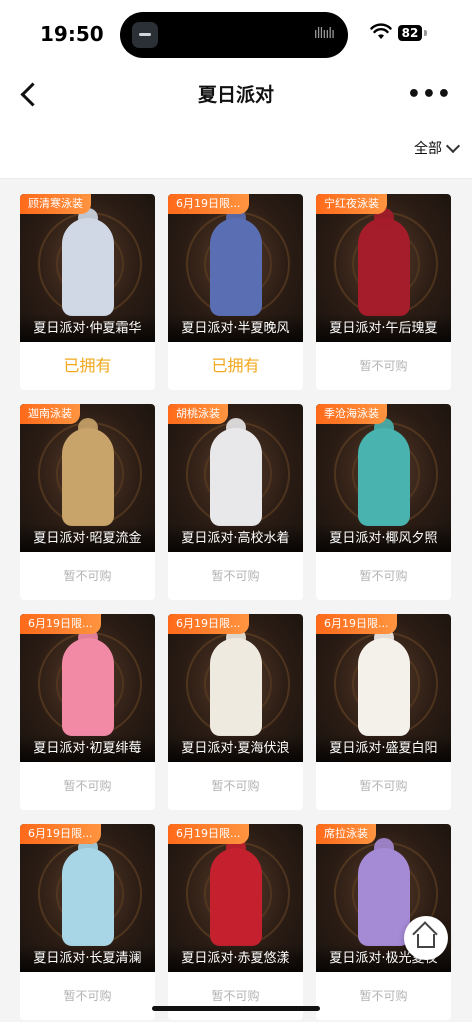 The height and width of the screenshot is (1022, 472). What do you see at coordinates (87, 958) in the screenshot?
I see `costume-name: 夏日派对·长夏清澜` at bounding box center [87, 958].